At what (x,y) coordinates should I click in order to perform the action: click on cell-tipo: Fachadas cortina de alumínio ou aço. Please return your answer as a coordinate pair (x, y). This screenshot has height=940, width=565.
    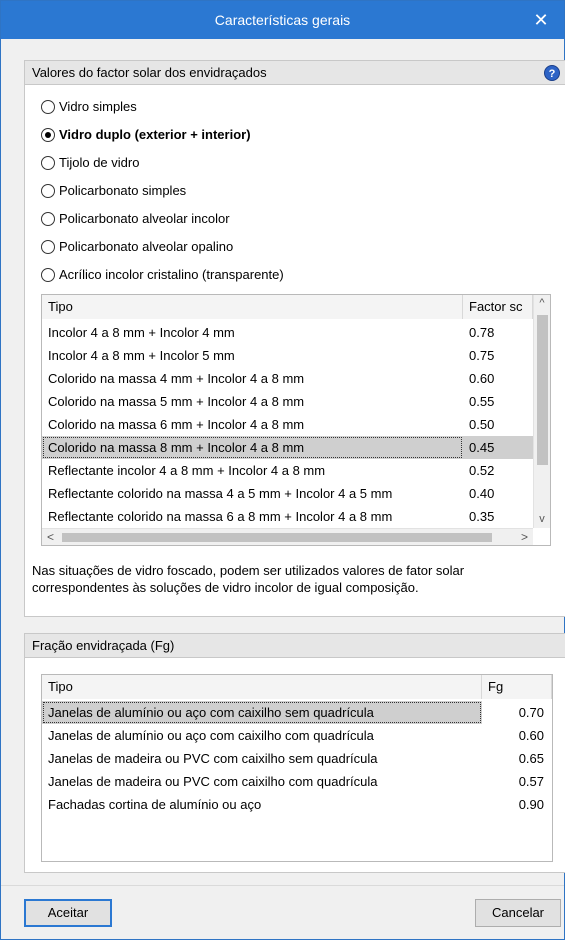
    Looking at the image, I should click on (155, 804).